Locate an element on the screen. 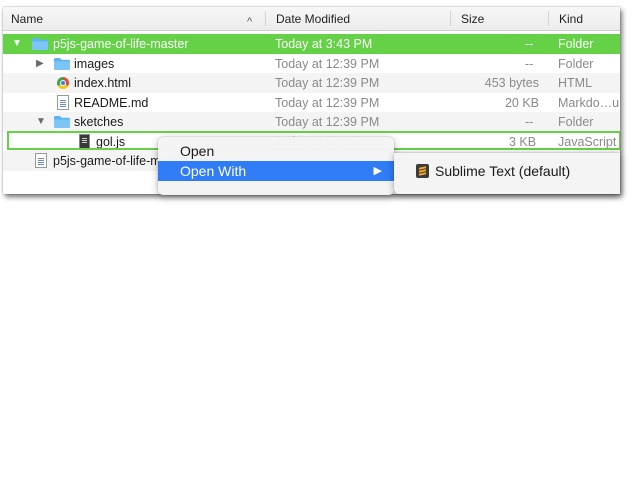  file-kind: HTML is located at coordinates (575, 83).